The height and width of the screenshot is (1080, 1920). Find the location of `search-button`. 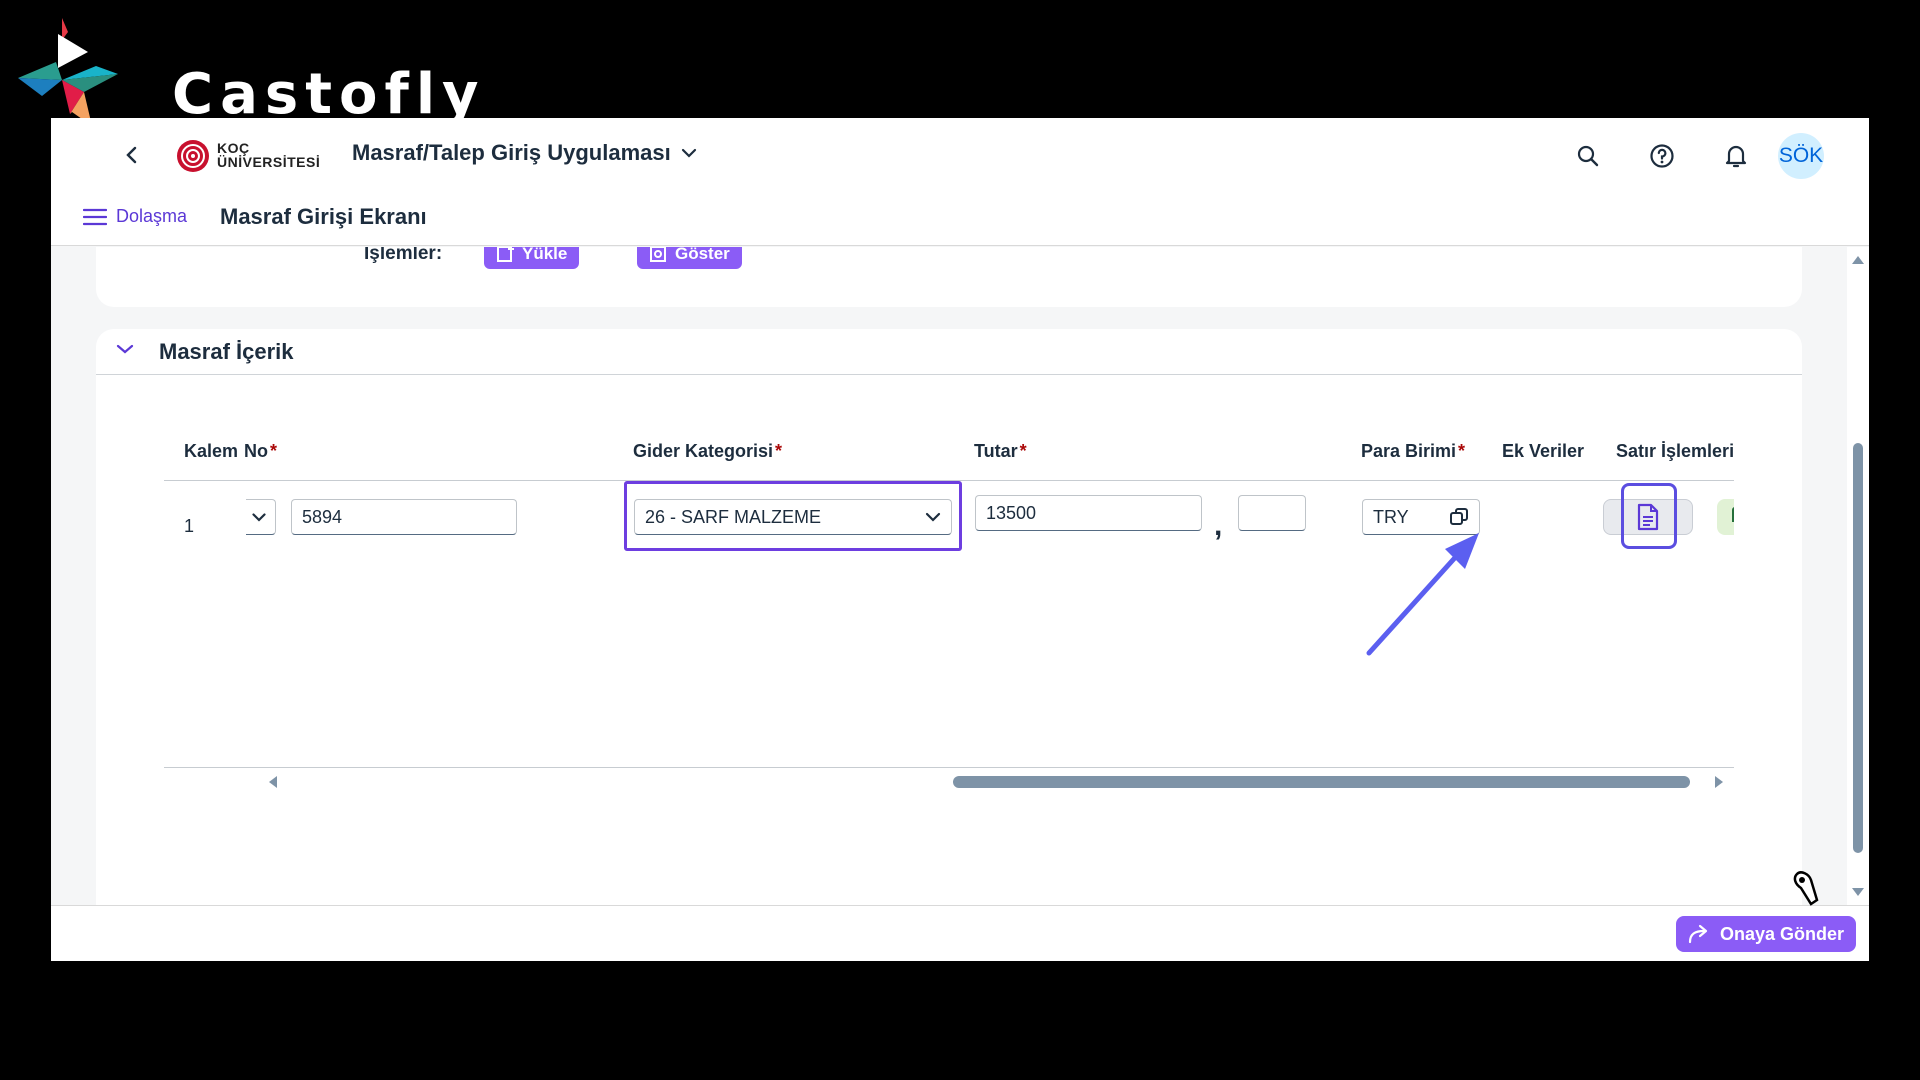

search-button is located at coordinates (1588, 156).